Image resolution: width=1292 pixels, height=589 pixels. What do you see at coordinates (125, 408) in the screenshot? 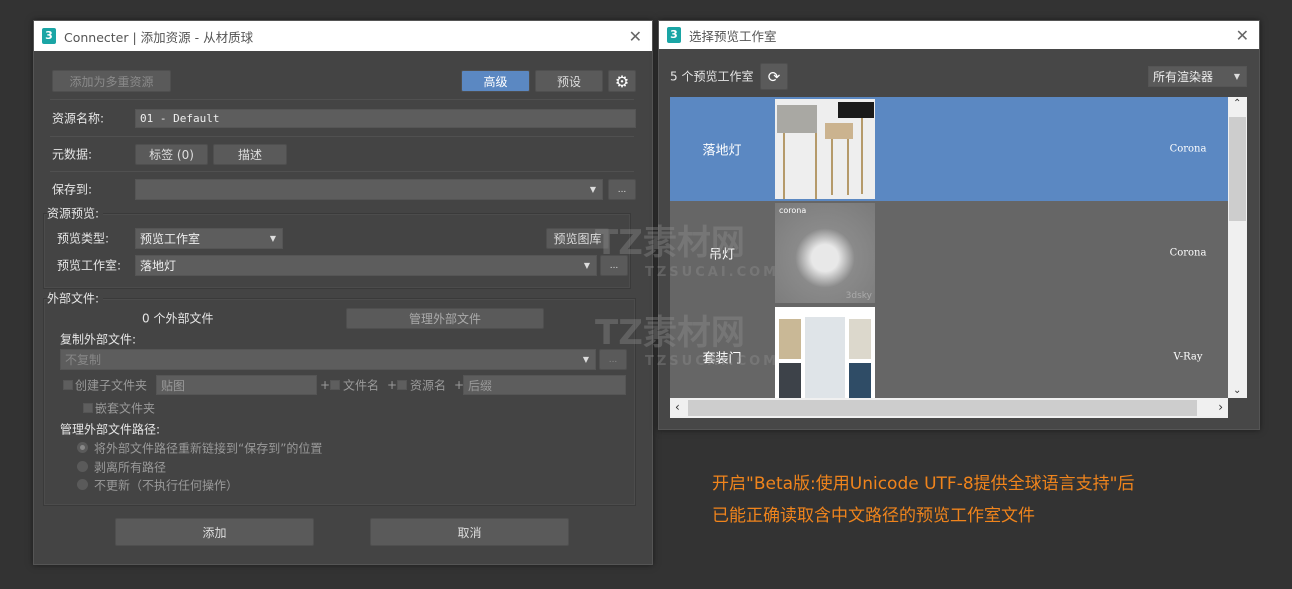
I see `nested-folder-label: 嵌套文件夹` at bounding box center [125, 408].